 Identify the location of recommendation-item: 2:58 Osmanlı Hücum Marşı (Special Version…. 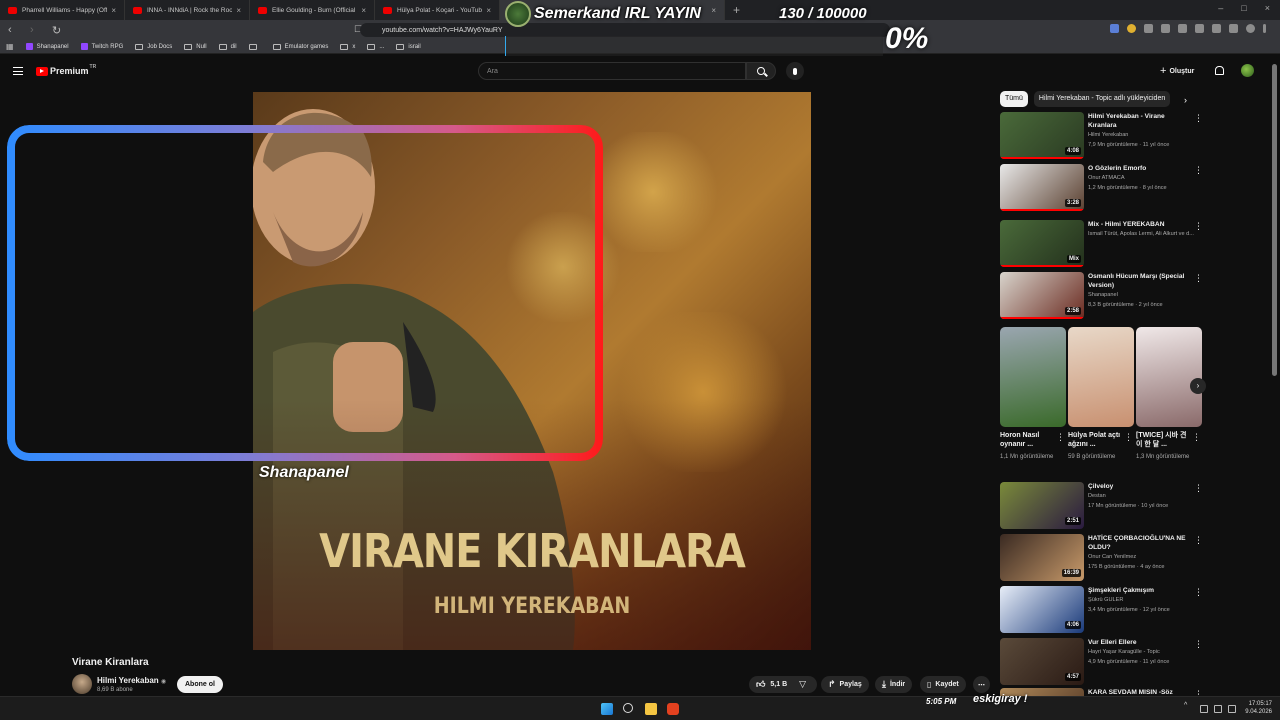
(1101, 296).